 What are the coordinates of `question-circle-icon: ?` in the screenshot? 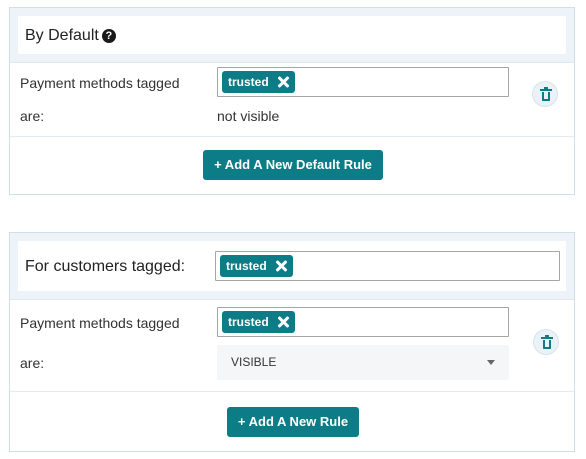 It's located at (108, 36).